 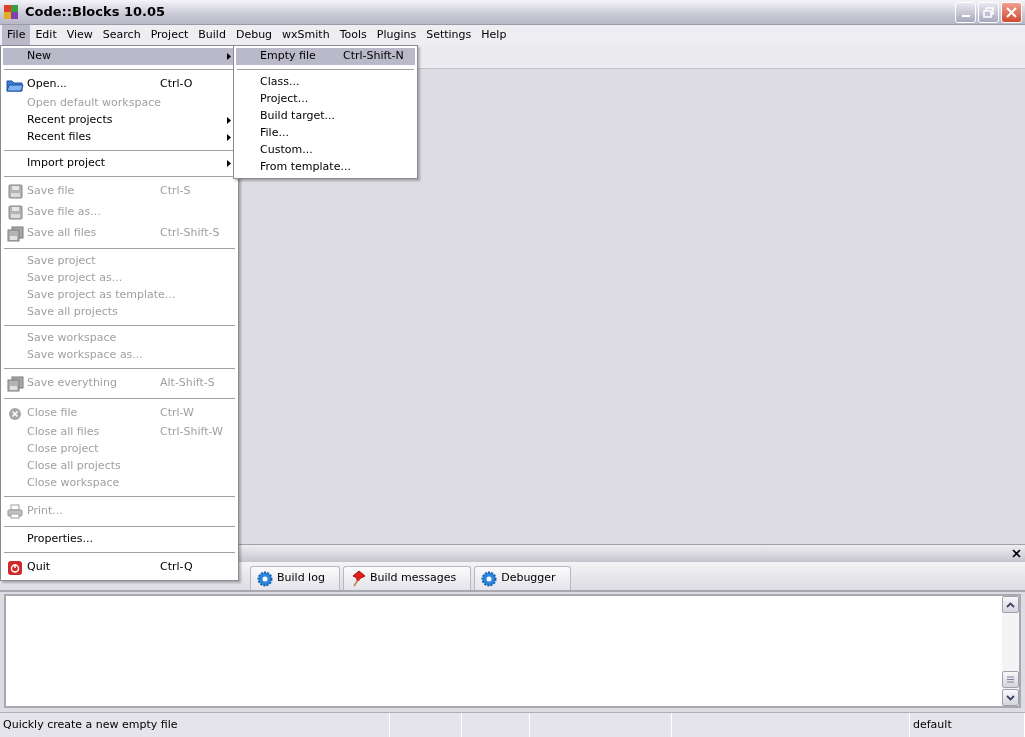 I want to click on menu-item: Edit, so click(x=46, y=35).